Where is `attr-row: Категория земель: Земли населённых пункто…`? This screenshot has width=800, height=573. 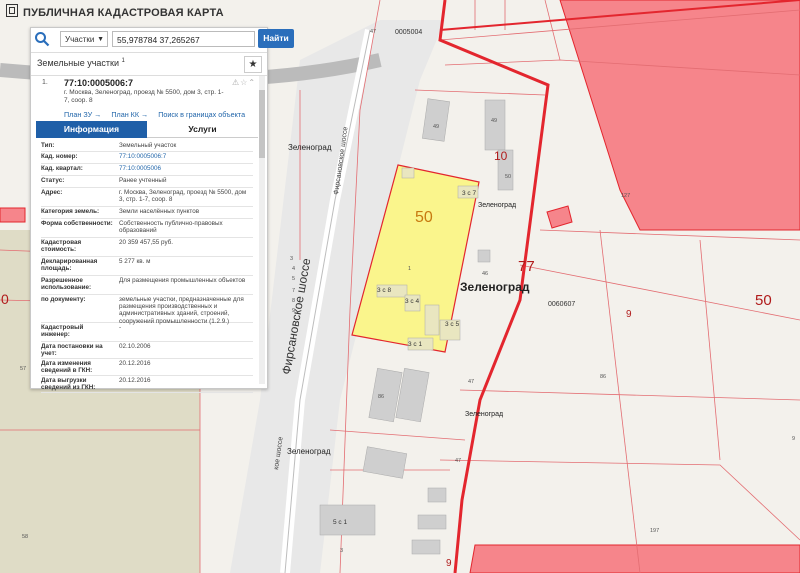
attr-row: Категория земель: Земли населённых пункто… is located at coordinates (147, 213).